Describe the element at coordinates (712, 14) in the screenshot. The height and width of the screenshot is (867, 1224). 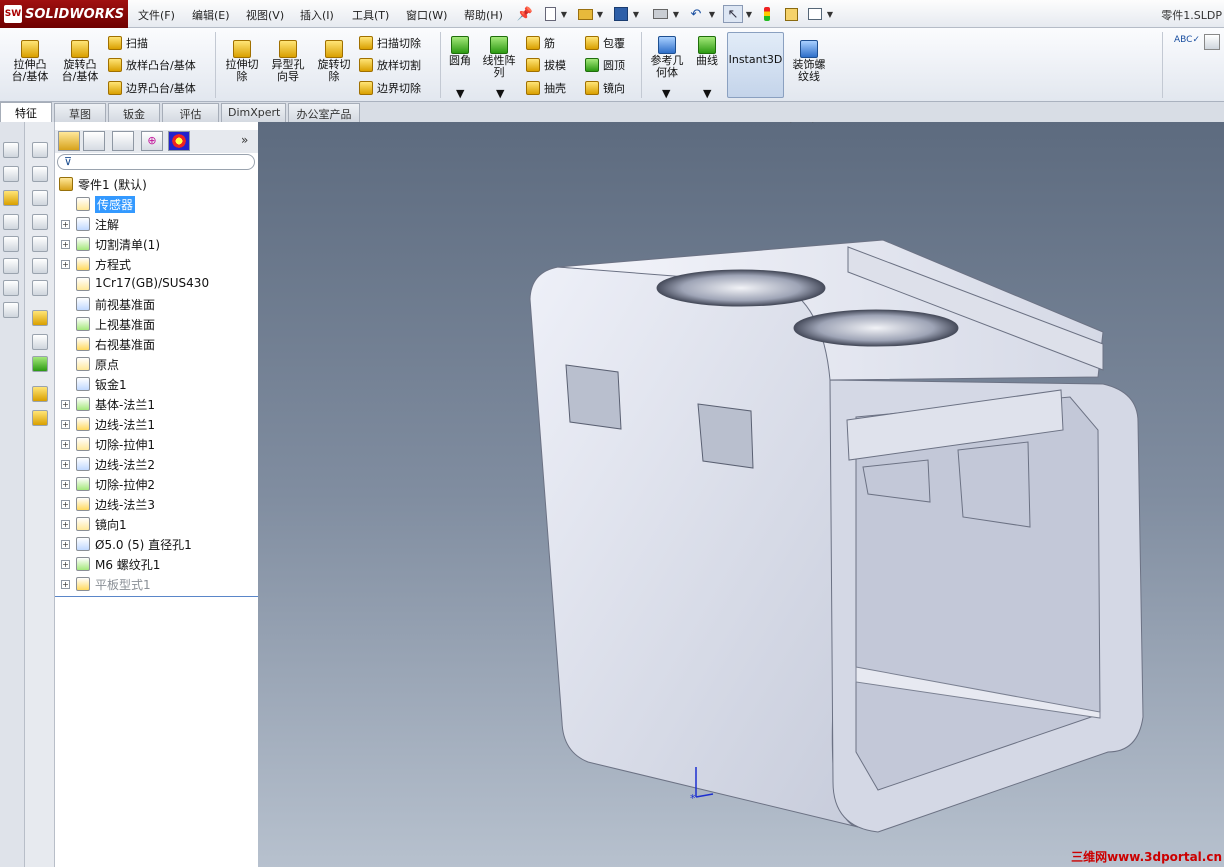
I see `undo-dropdown-icon: ▼` at that location.